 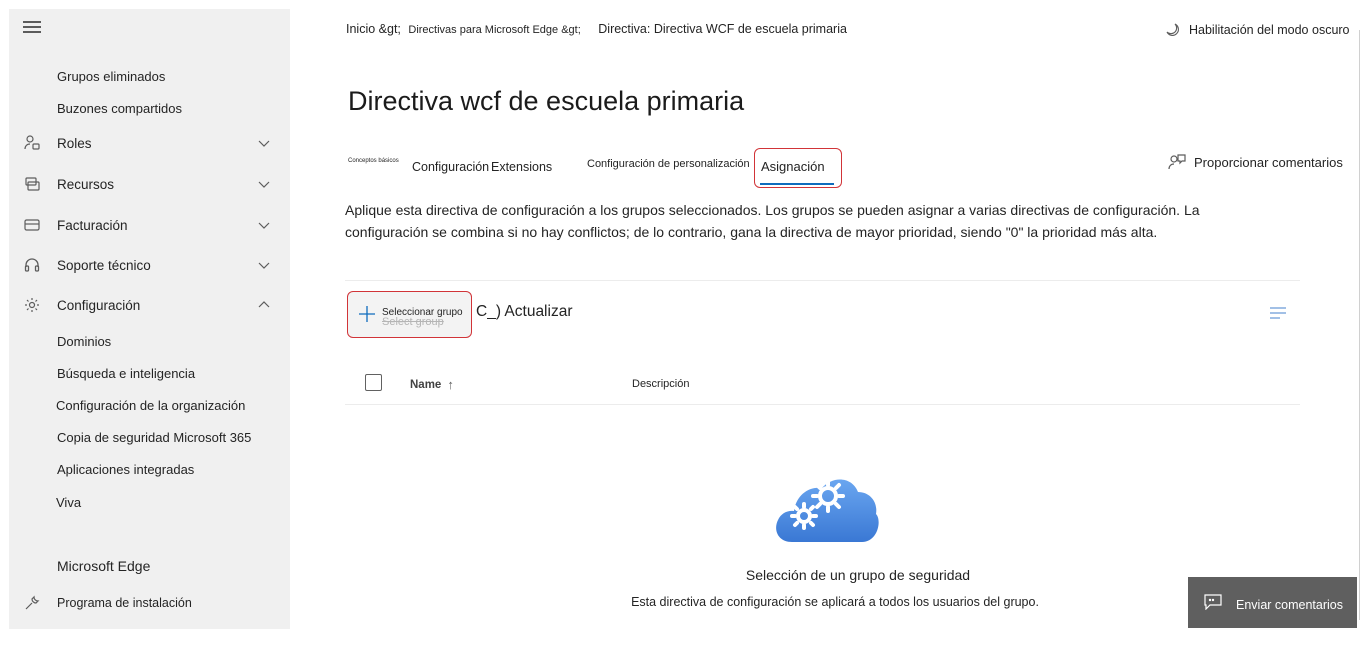 I want to click on sidebar-item-label: Roles, so click(x=74, y=143).